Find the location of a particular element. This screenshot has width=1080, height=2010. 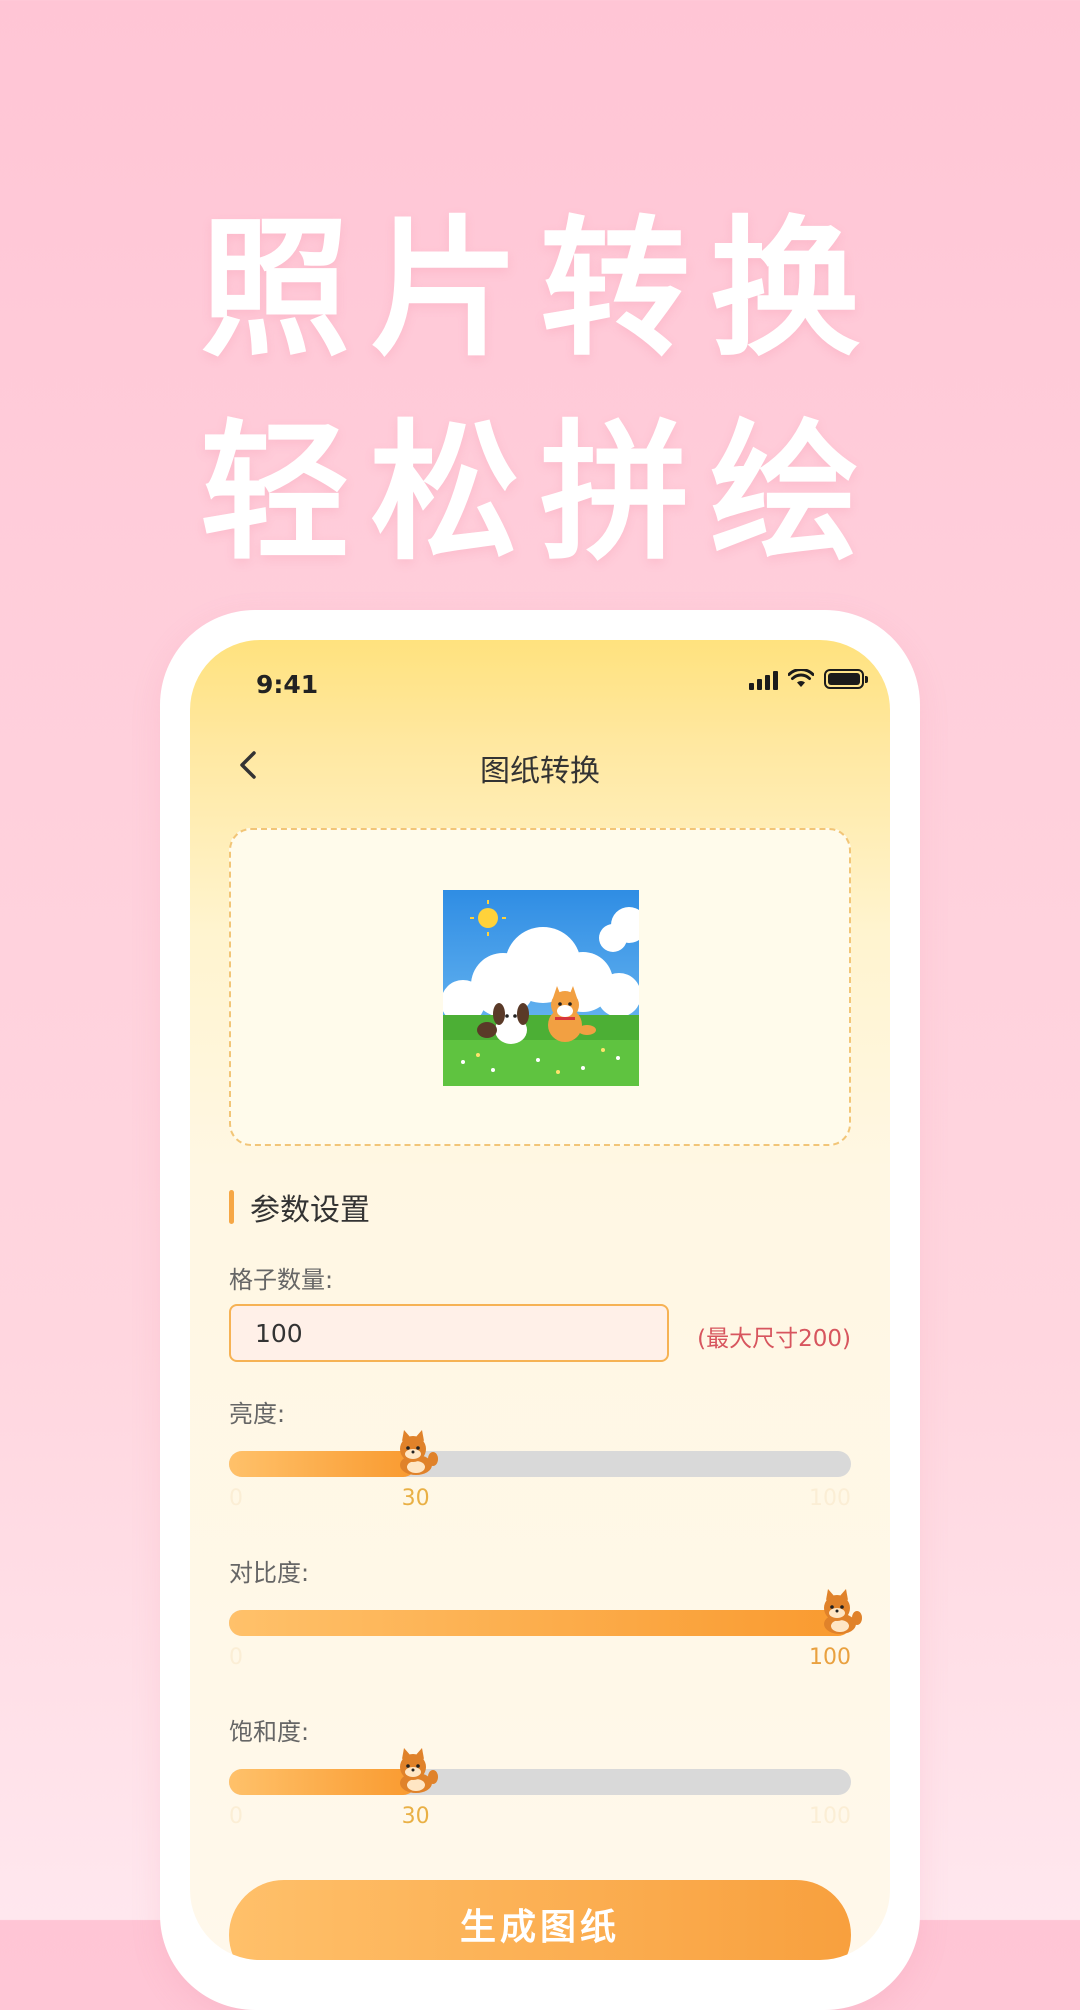

brightness-max-label: 100 is located at coordinates (830, 1498).